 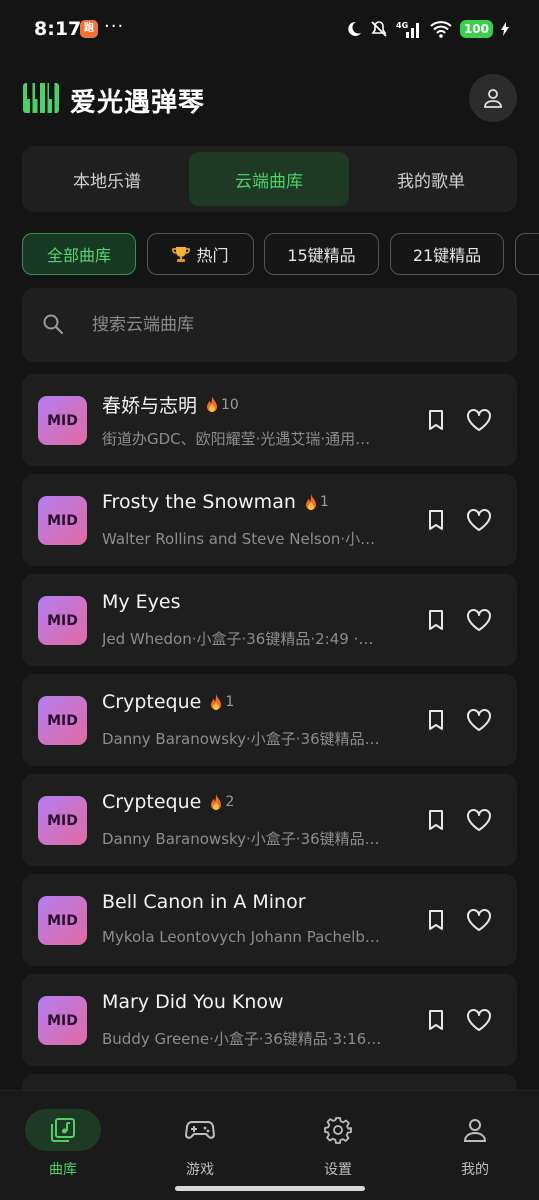 What do you see at coordinates (114, 26) in the screenshot?
I see `more-notifications-icon: ···` at bounding box center [114, 26].